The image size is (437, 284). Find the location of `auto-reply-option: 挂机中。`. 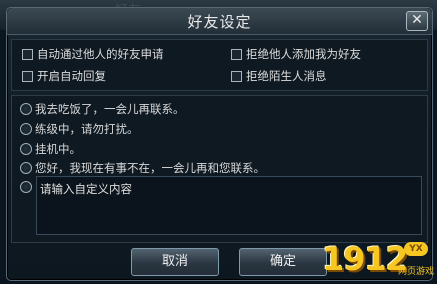

auto-reply-option: 挂机中。 is located at coordinates (50, 149).